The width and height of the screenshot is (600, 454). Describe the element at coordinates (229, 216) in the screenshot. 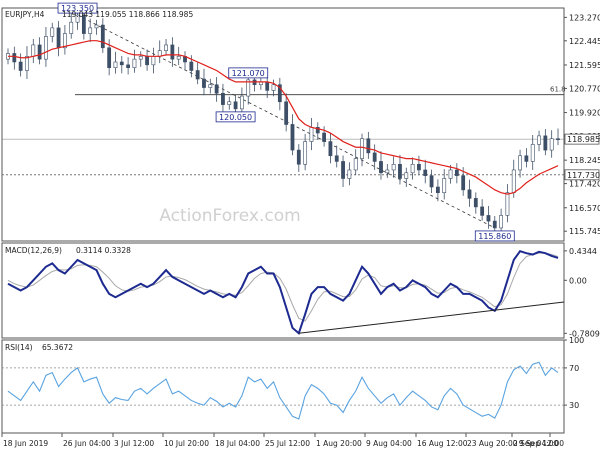

I see `watermark-text: ActionForex.com` at that location.